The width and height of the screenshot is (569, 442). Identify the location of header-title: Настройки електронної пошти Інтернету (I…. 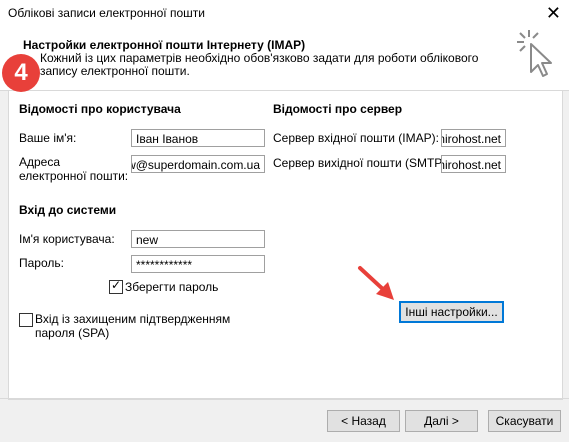
(164, 45).